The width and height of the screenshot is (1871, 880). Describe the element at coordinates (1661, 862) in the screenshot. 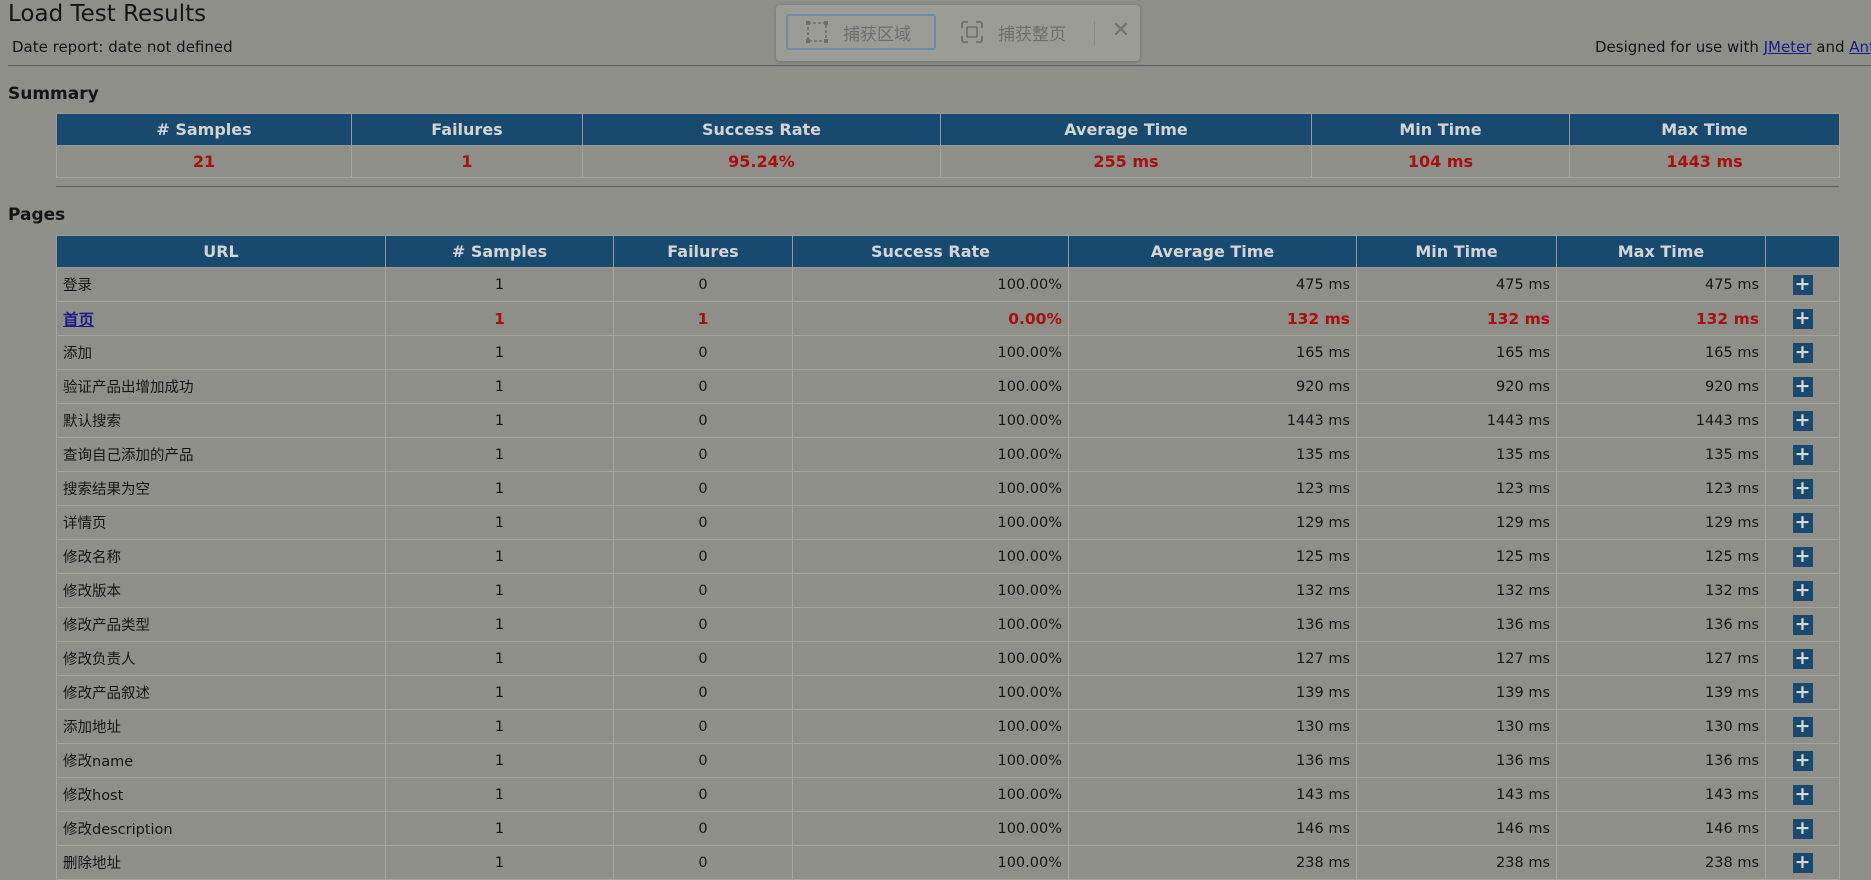

I see `max-time-cell: 238 ms` at that location.